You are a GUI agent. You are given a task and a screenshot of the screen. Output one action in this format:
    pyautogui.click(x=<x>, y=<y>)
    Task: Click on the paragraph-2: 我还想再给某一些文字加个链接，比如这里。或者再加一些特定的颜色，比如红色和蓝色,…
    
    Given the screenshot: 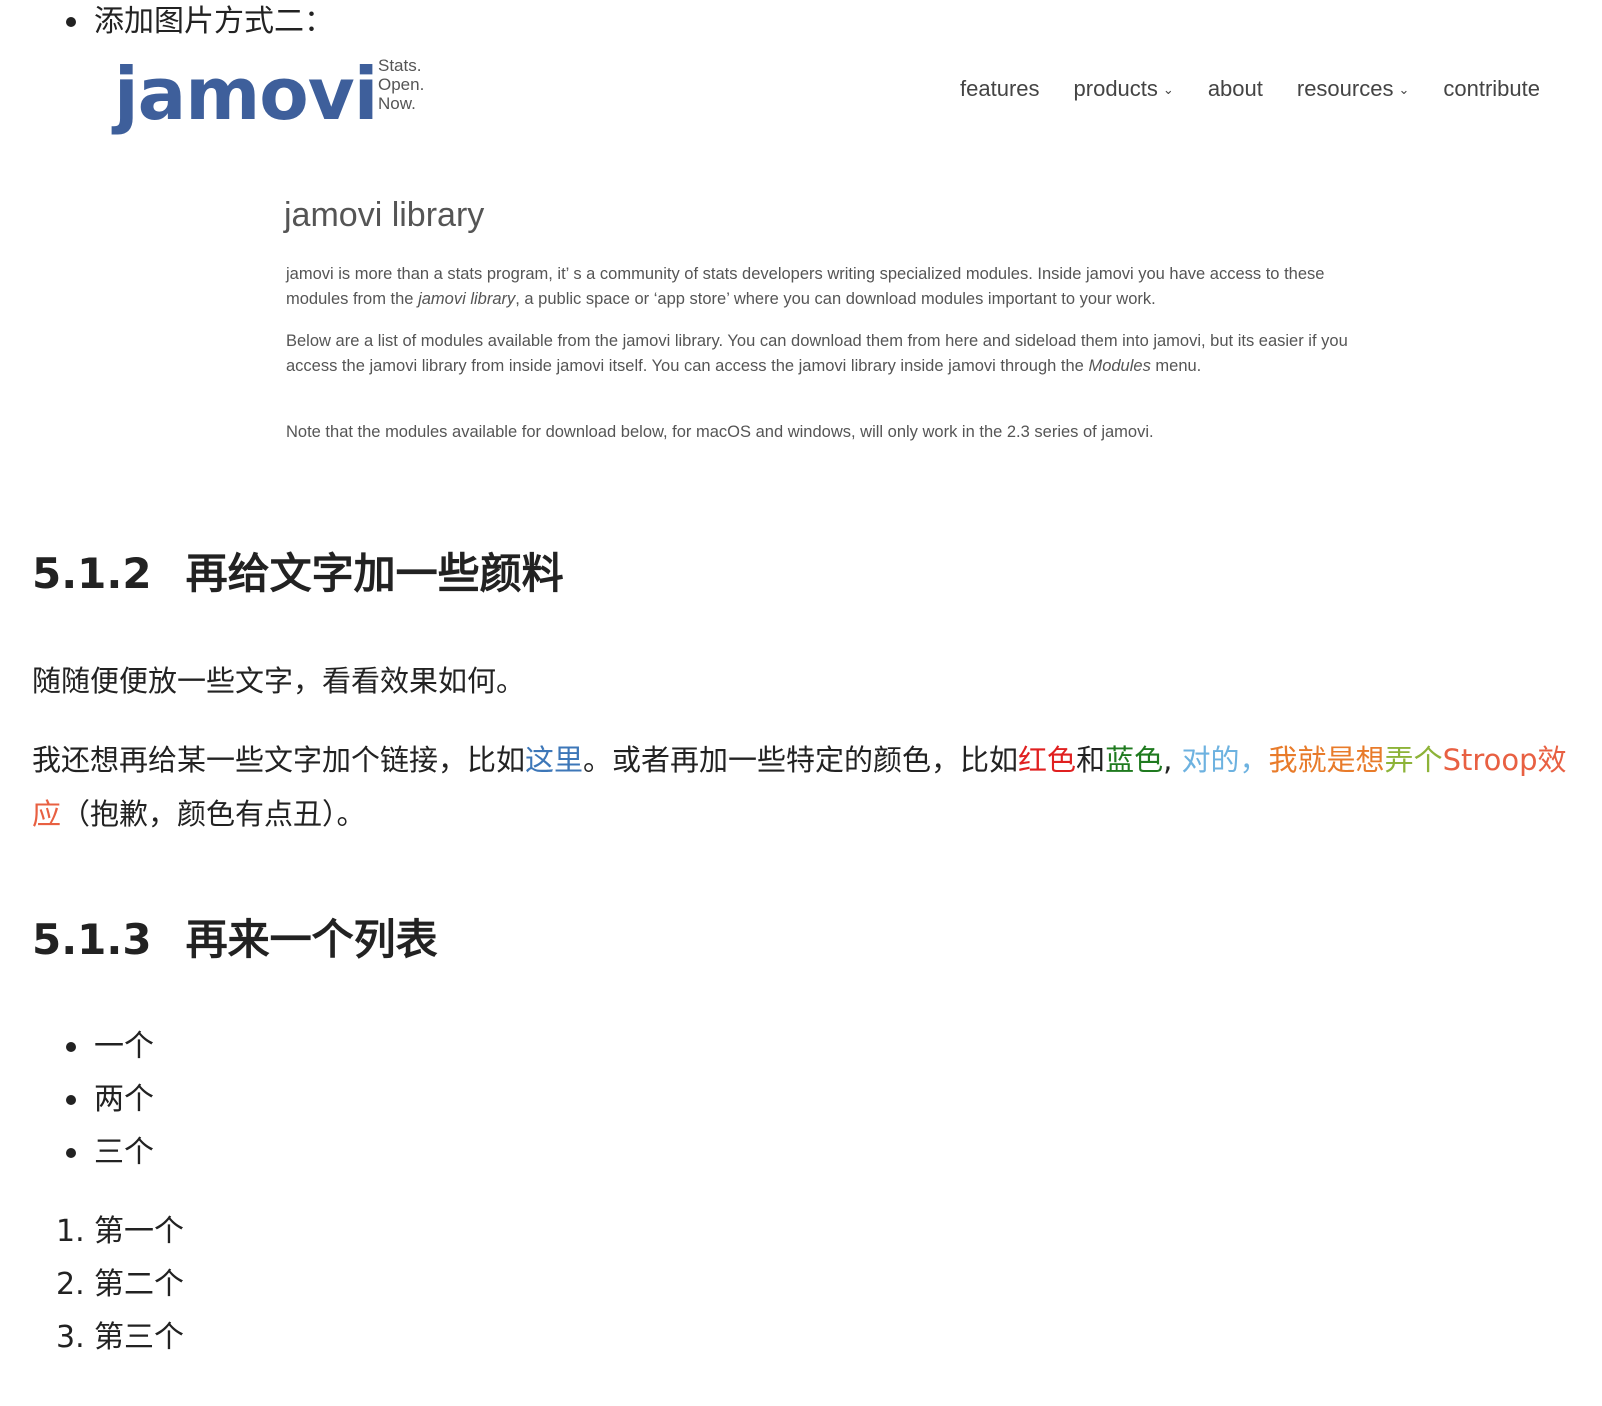 What is the action you would take?
    pyautogui.click(x=802, y=787)
    